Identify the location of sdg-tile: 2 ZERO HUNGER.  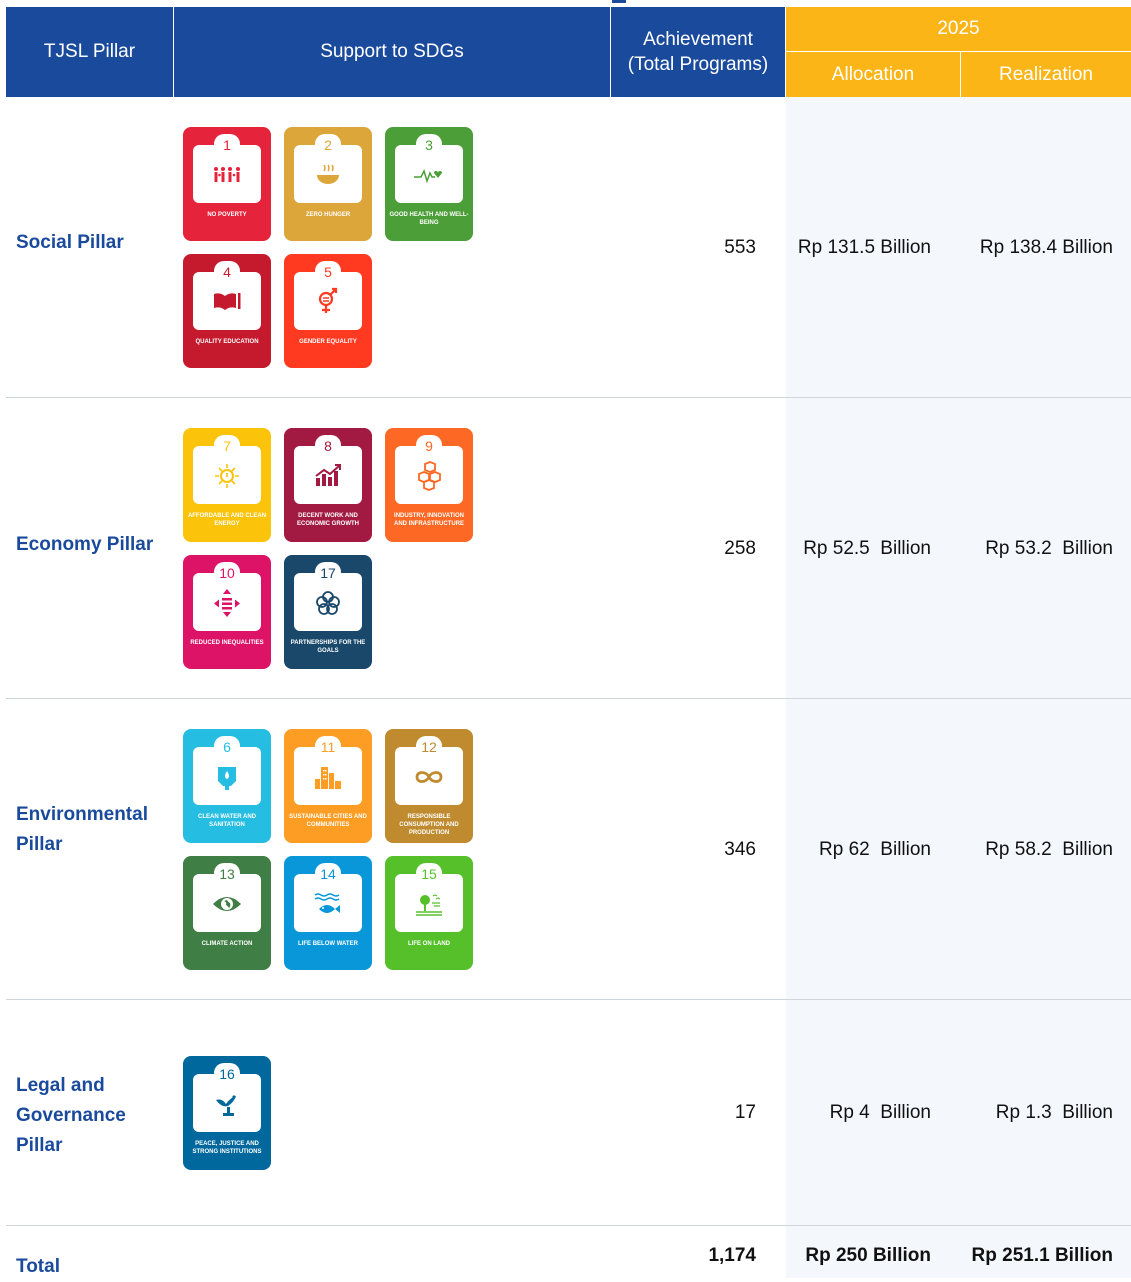
(328, 184).